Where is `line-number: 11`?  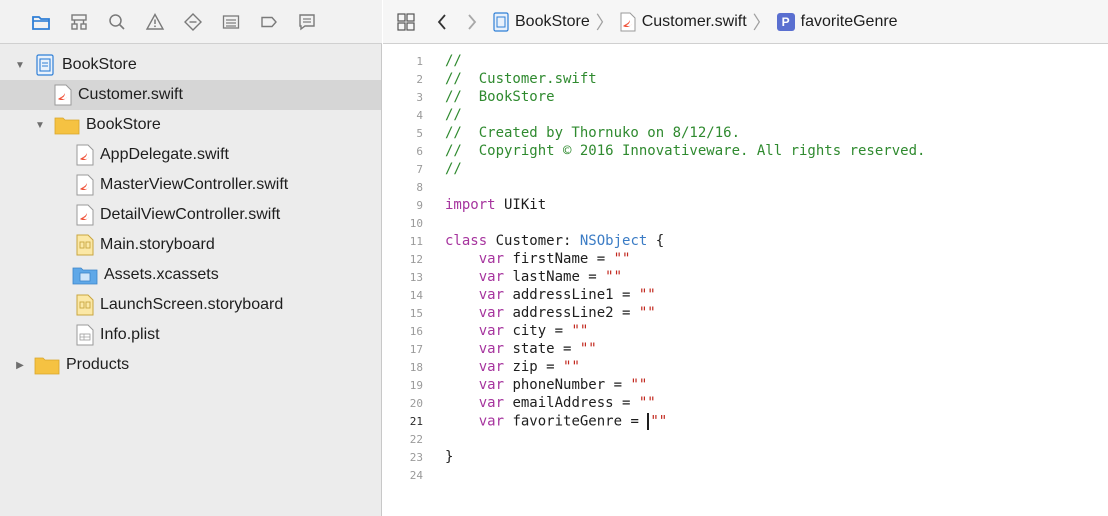 line-number: 11 is located at coordinates (416, 241).